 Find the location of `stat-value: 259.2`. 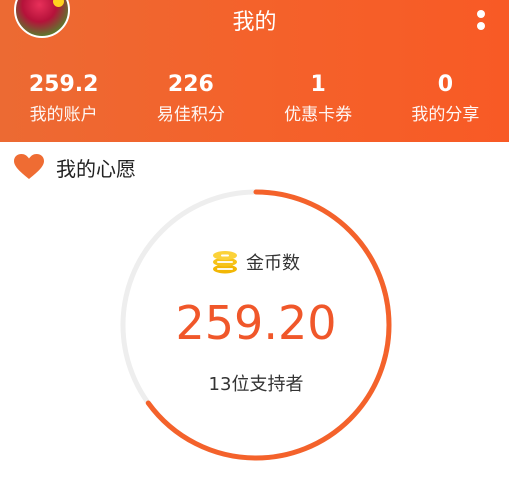

stat-value: 259.2 is located at coordinates (63, 84).